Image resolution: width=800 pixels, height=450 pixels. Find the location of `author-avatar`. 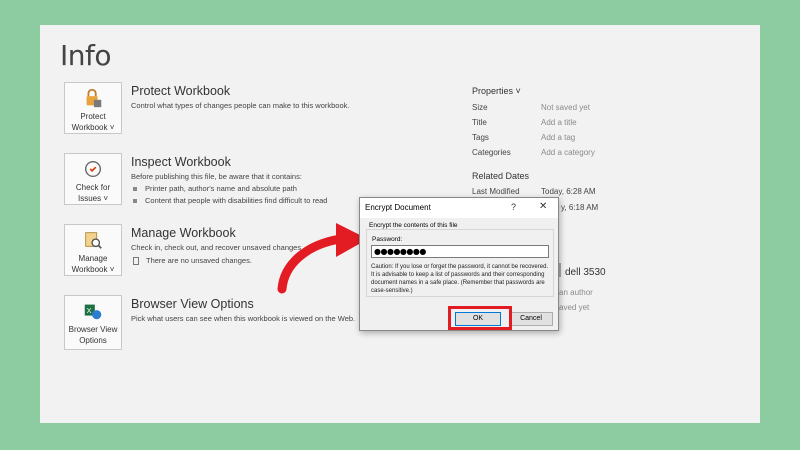

author-avatar is located at coordinates (560, 270).